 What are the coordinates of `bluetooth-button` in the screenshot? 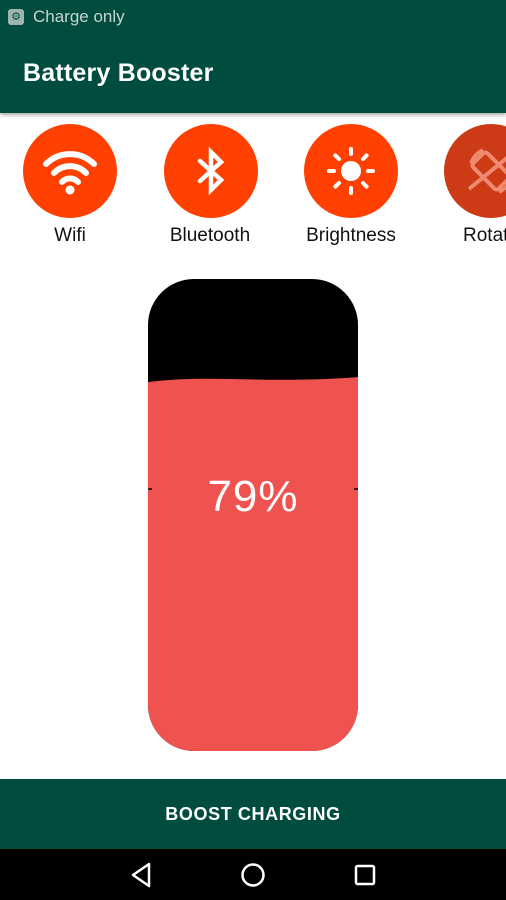 It's located at (211, 171).